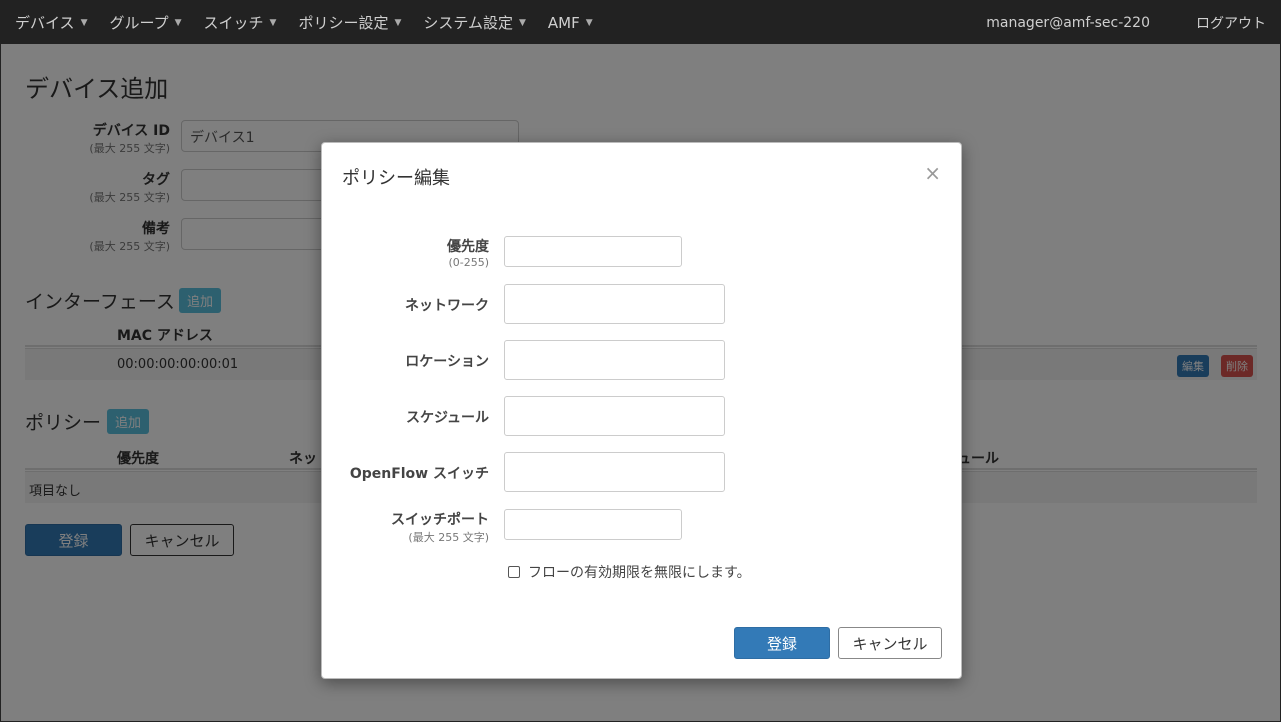 This screenshot has width=1281, height=722. I want to click on nav-system-settings: システム設定 ▼, so click(467, 22).